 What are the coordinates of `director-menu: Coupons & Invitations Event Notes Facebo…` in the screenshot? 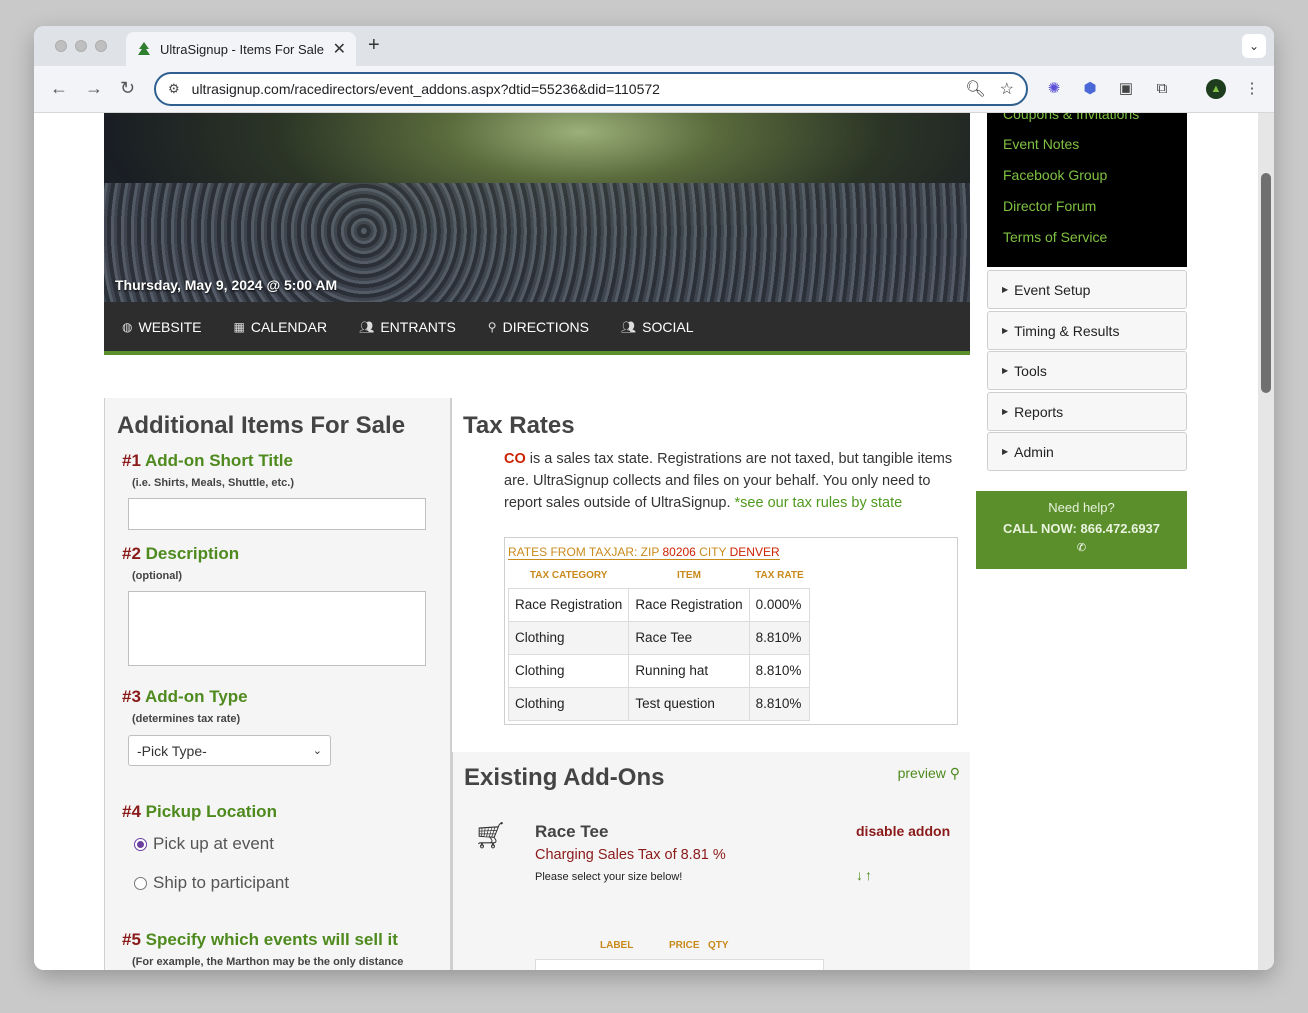 It's located at (1087, 190).